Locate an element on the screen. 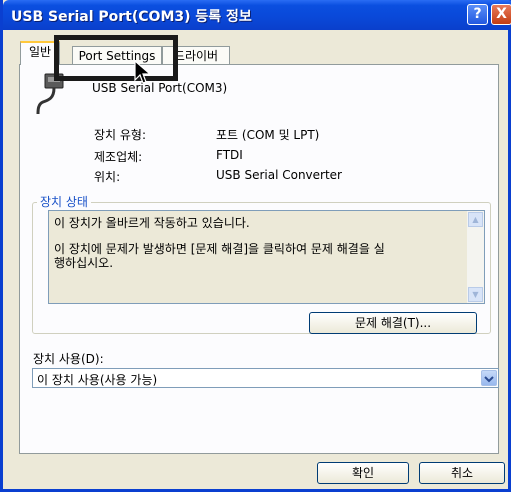  tab-driver-label: 드라이버 is located at coordinates (196, 56).